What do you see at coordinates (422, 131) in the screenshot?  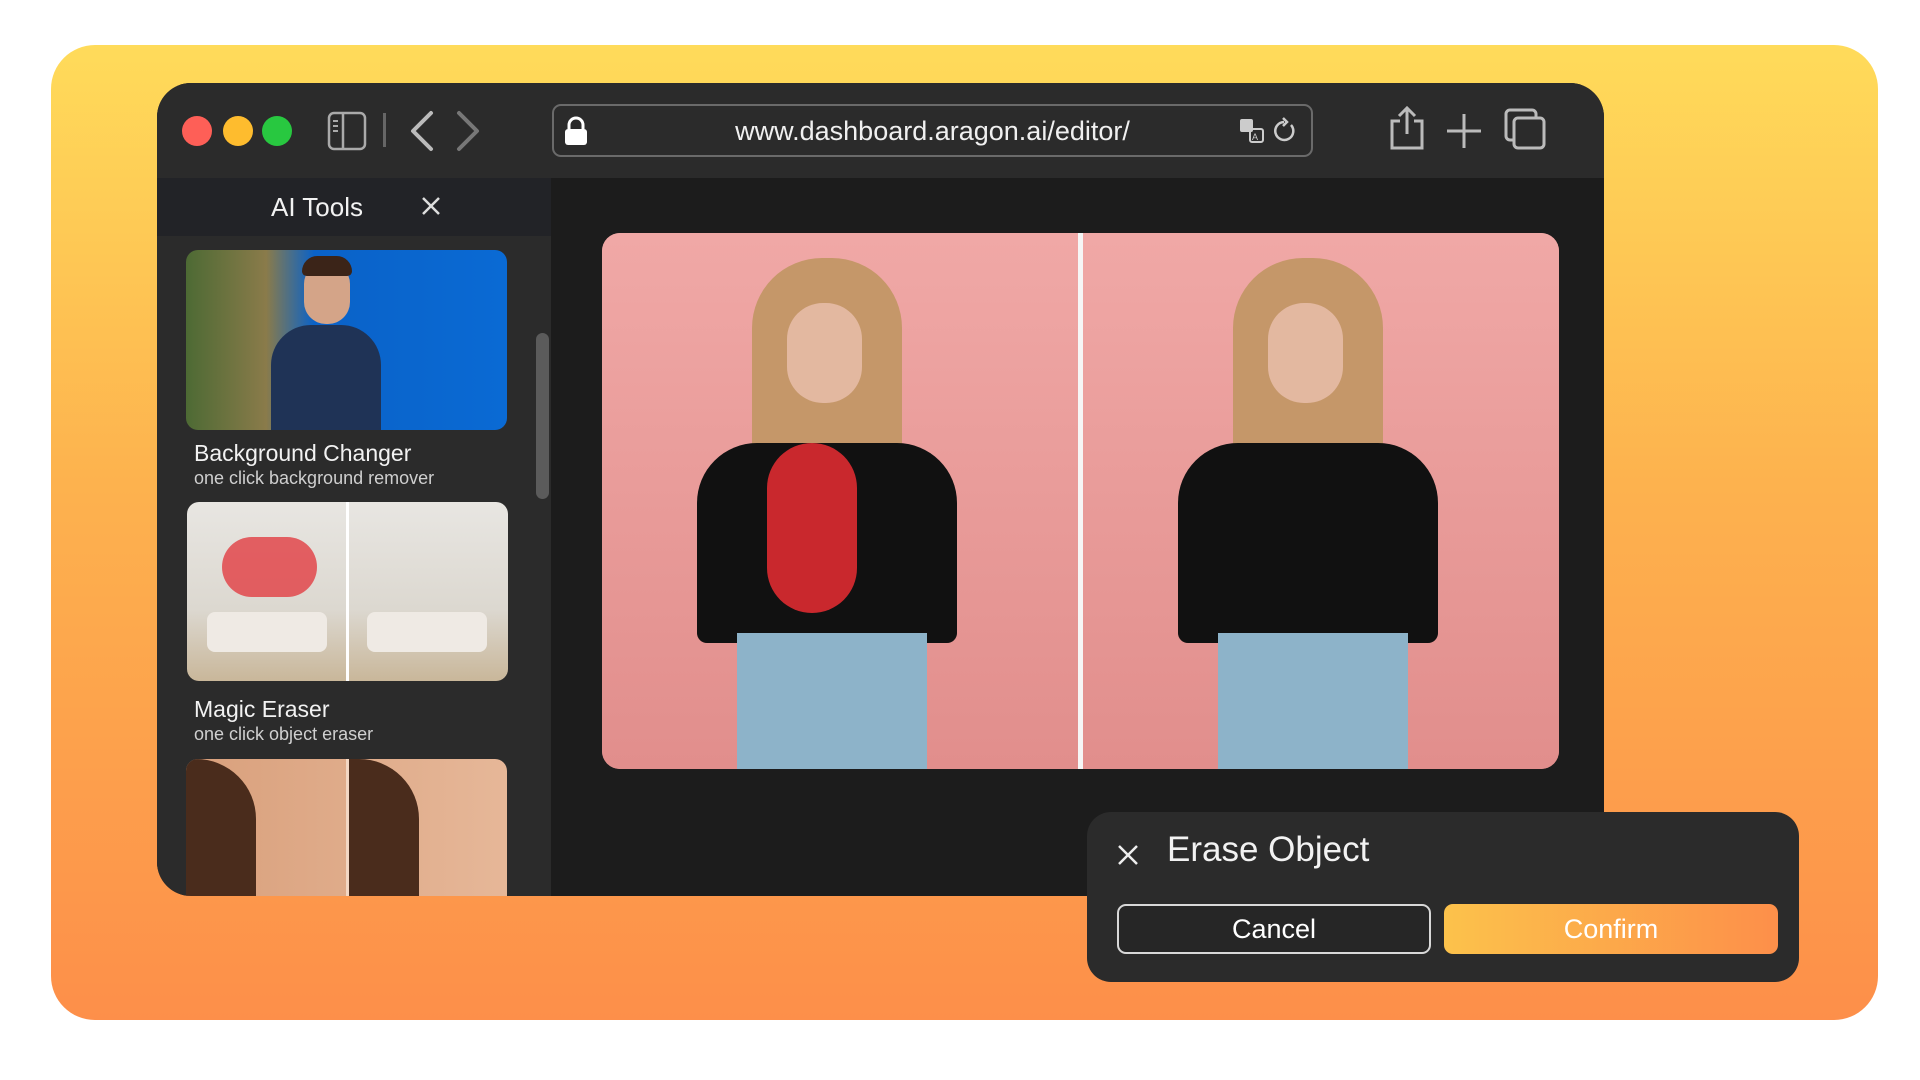 I see `back-icon` at bounding box center [422, 131].